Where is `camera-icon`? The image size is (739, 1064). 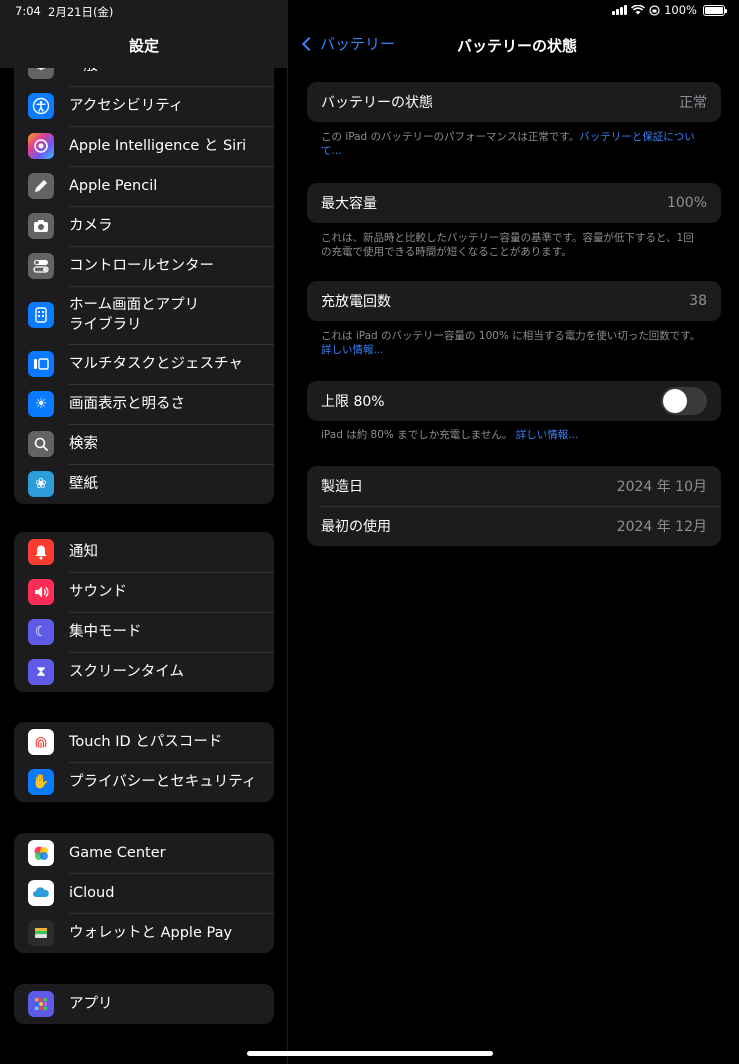
camera-icon is located at coordinates (41, 226).